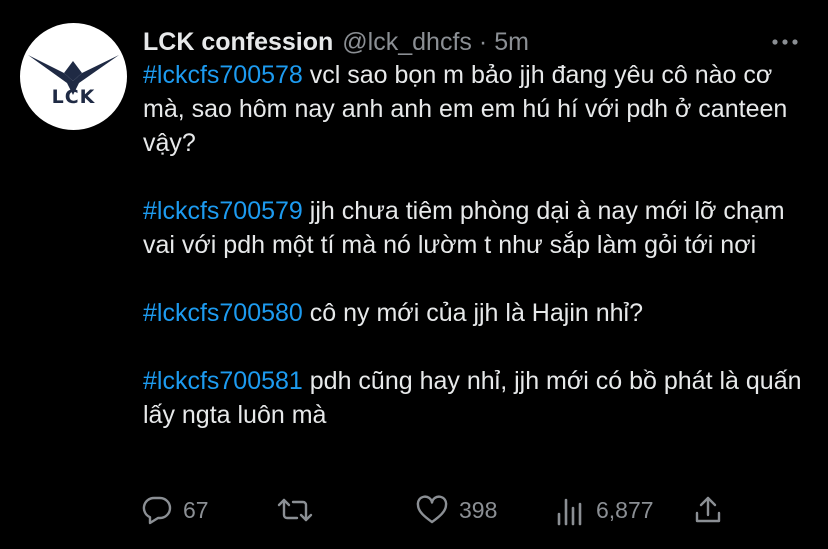  I want to click on reply-count: 67, so click(196, 509).